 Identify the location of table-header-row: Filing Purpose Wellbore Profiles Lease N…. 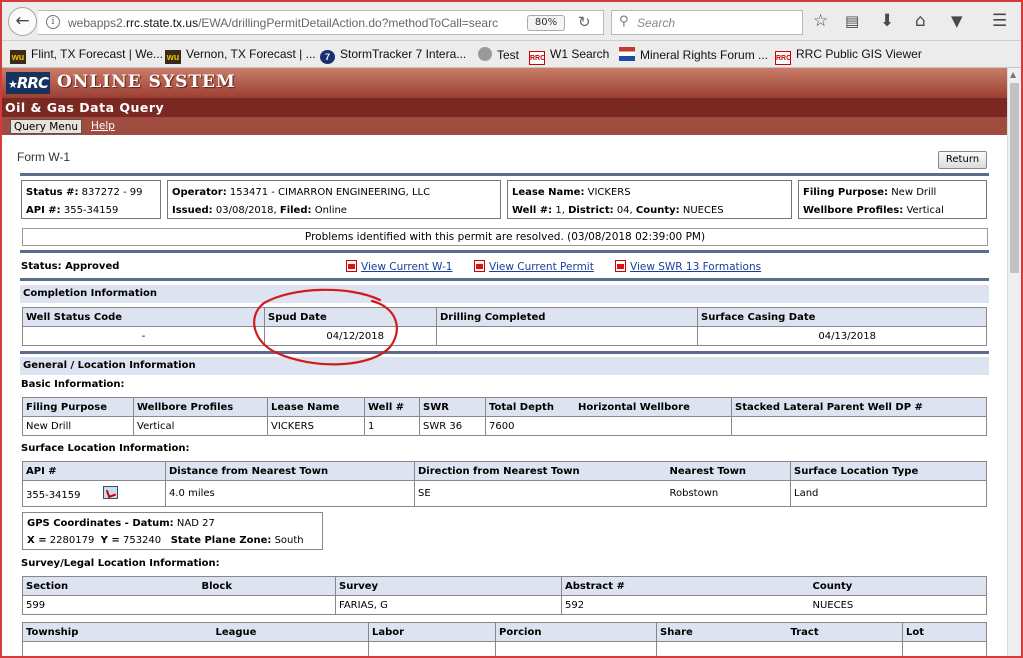
(504, 407).